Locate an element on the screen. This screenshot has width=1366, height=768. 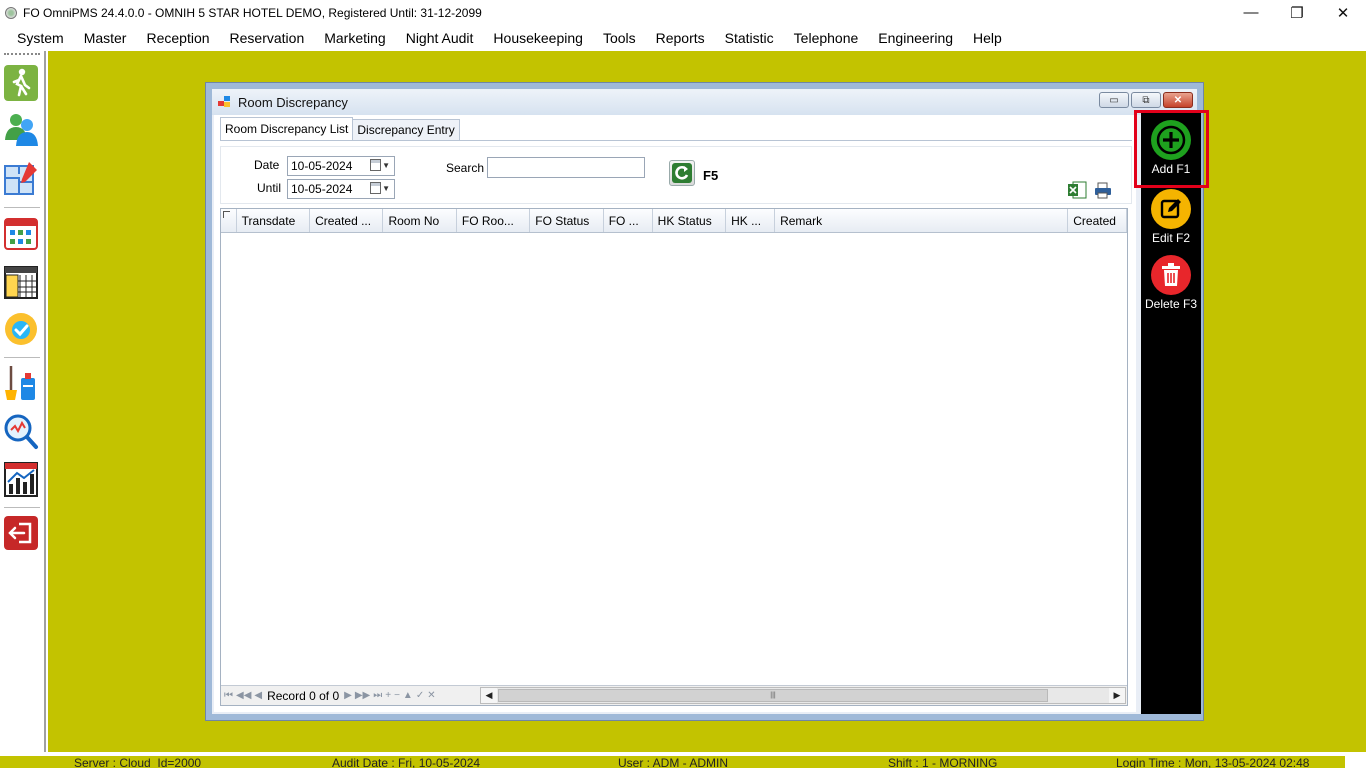
column-header: Created is located at coordinates (1097, 220).